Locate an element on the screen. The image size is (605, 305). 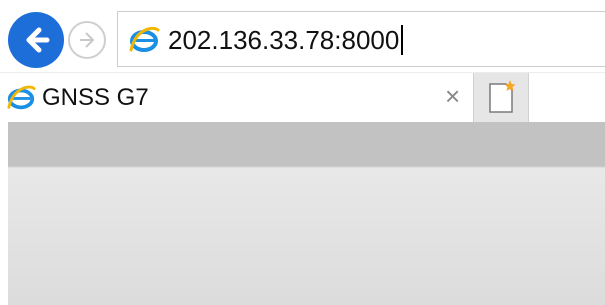
new-tab-button is located at coordinates (501, 98).